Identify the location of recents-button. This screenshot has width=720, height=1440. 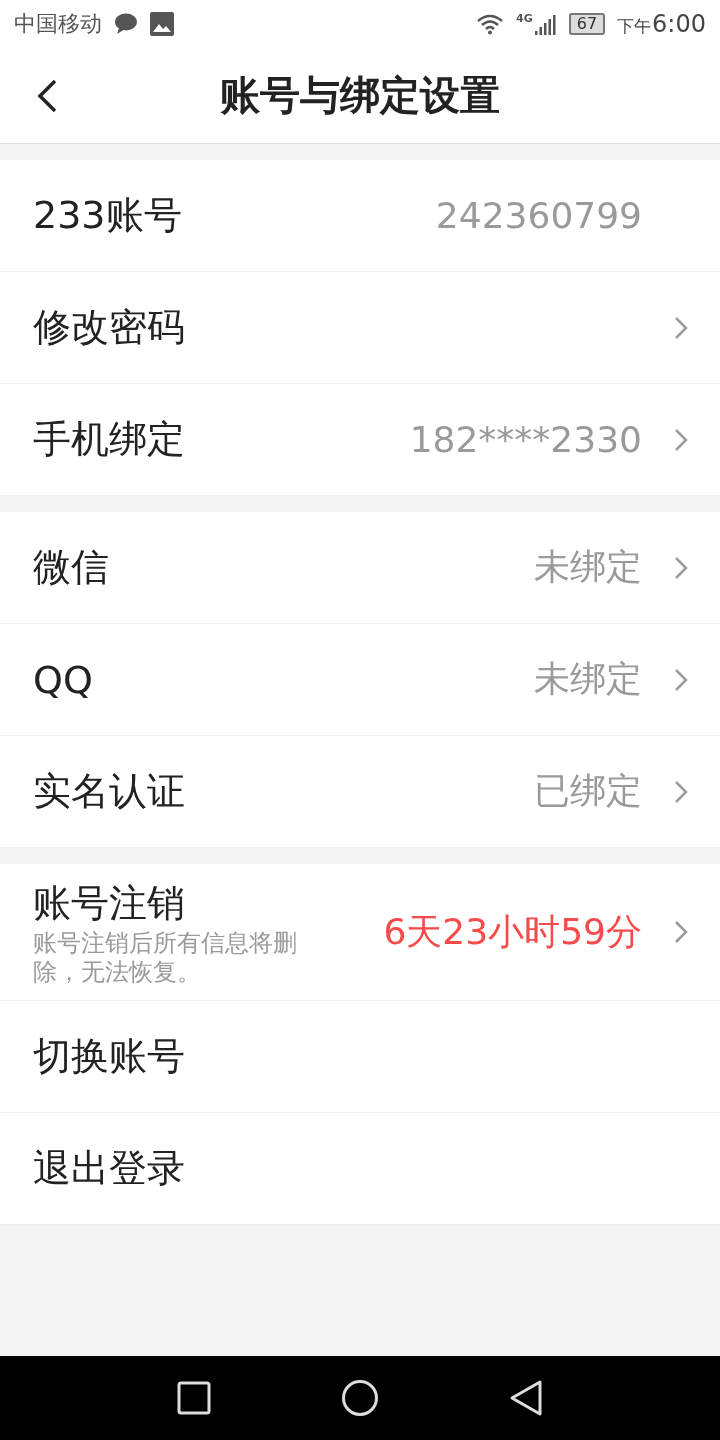
(194, 1398).